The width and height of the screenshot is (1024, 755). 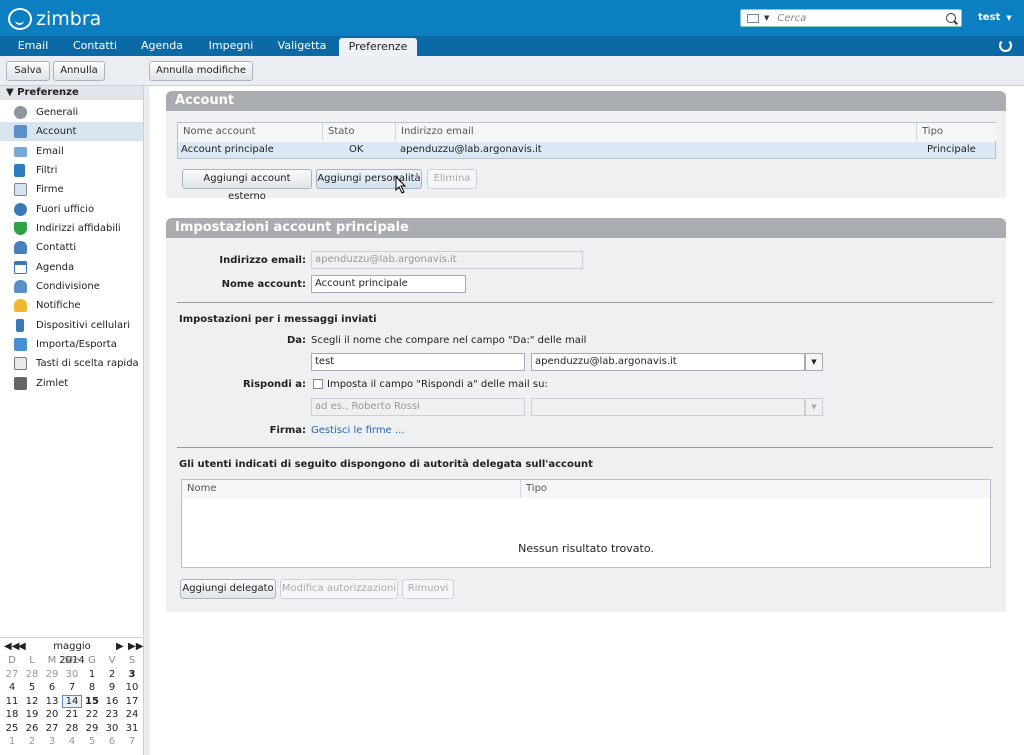 What do you see at coordinates (71, 344) in the screenshot?
I see `sidebar-item-importa-esporta: Importa/Esporta` at bounding box center [71, 344].